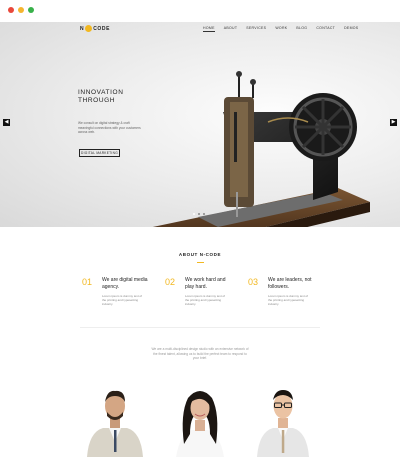  I want to click on nav-item-work: WORK, so click(281, 29).